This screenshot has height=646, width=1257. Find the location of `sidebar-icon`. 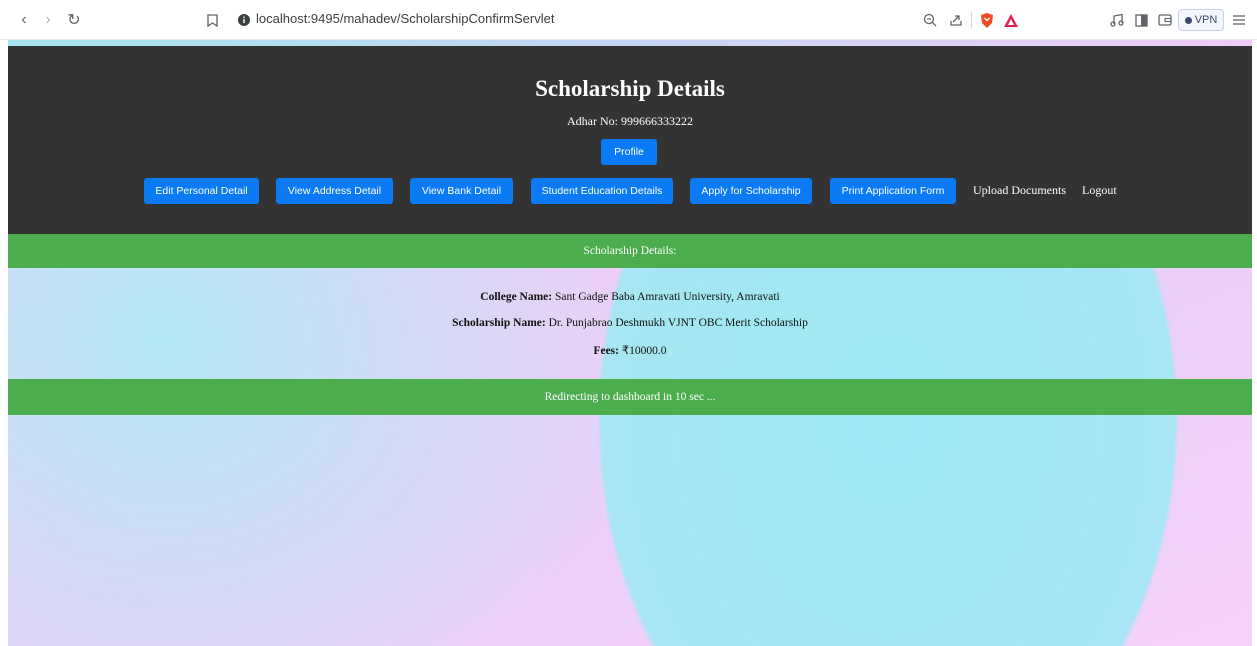

sidebar-icon is located at coordinates (1141, 20).